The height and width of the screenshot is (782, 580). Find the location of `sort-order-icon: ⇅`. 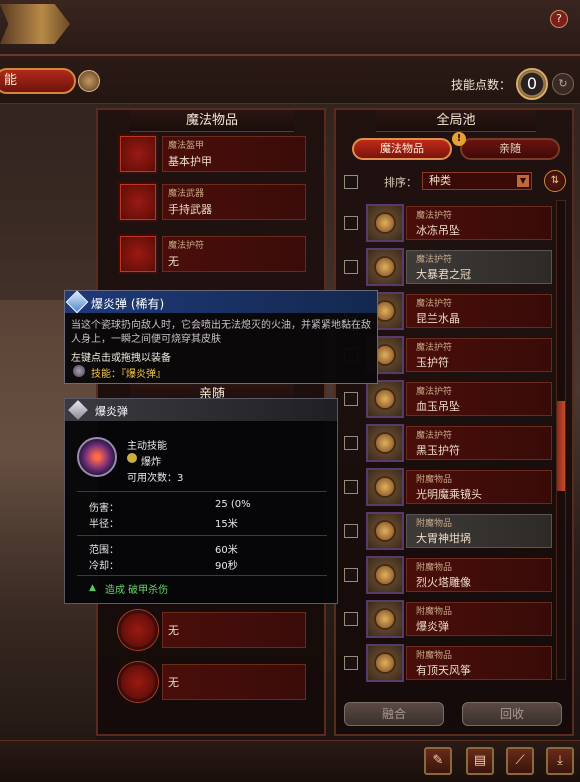

sort-order-icon: ⇅ is located at coordinates (555, 181).